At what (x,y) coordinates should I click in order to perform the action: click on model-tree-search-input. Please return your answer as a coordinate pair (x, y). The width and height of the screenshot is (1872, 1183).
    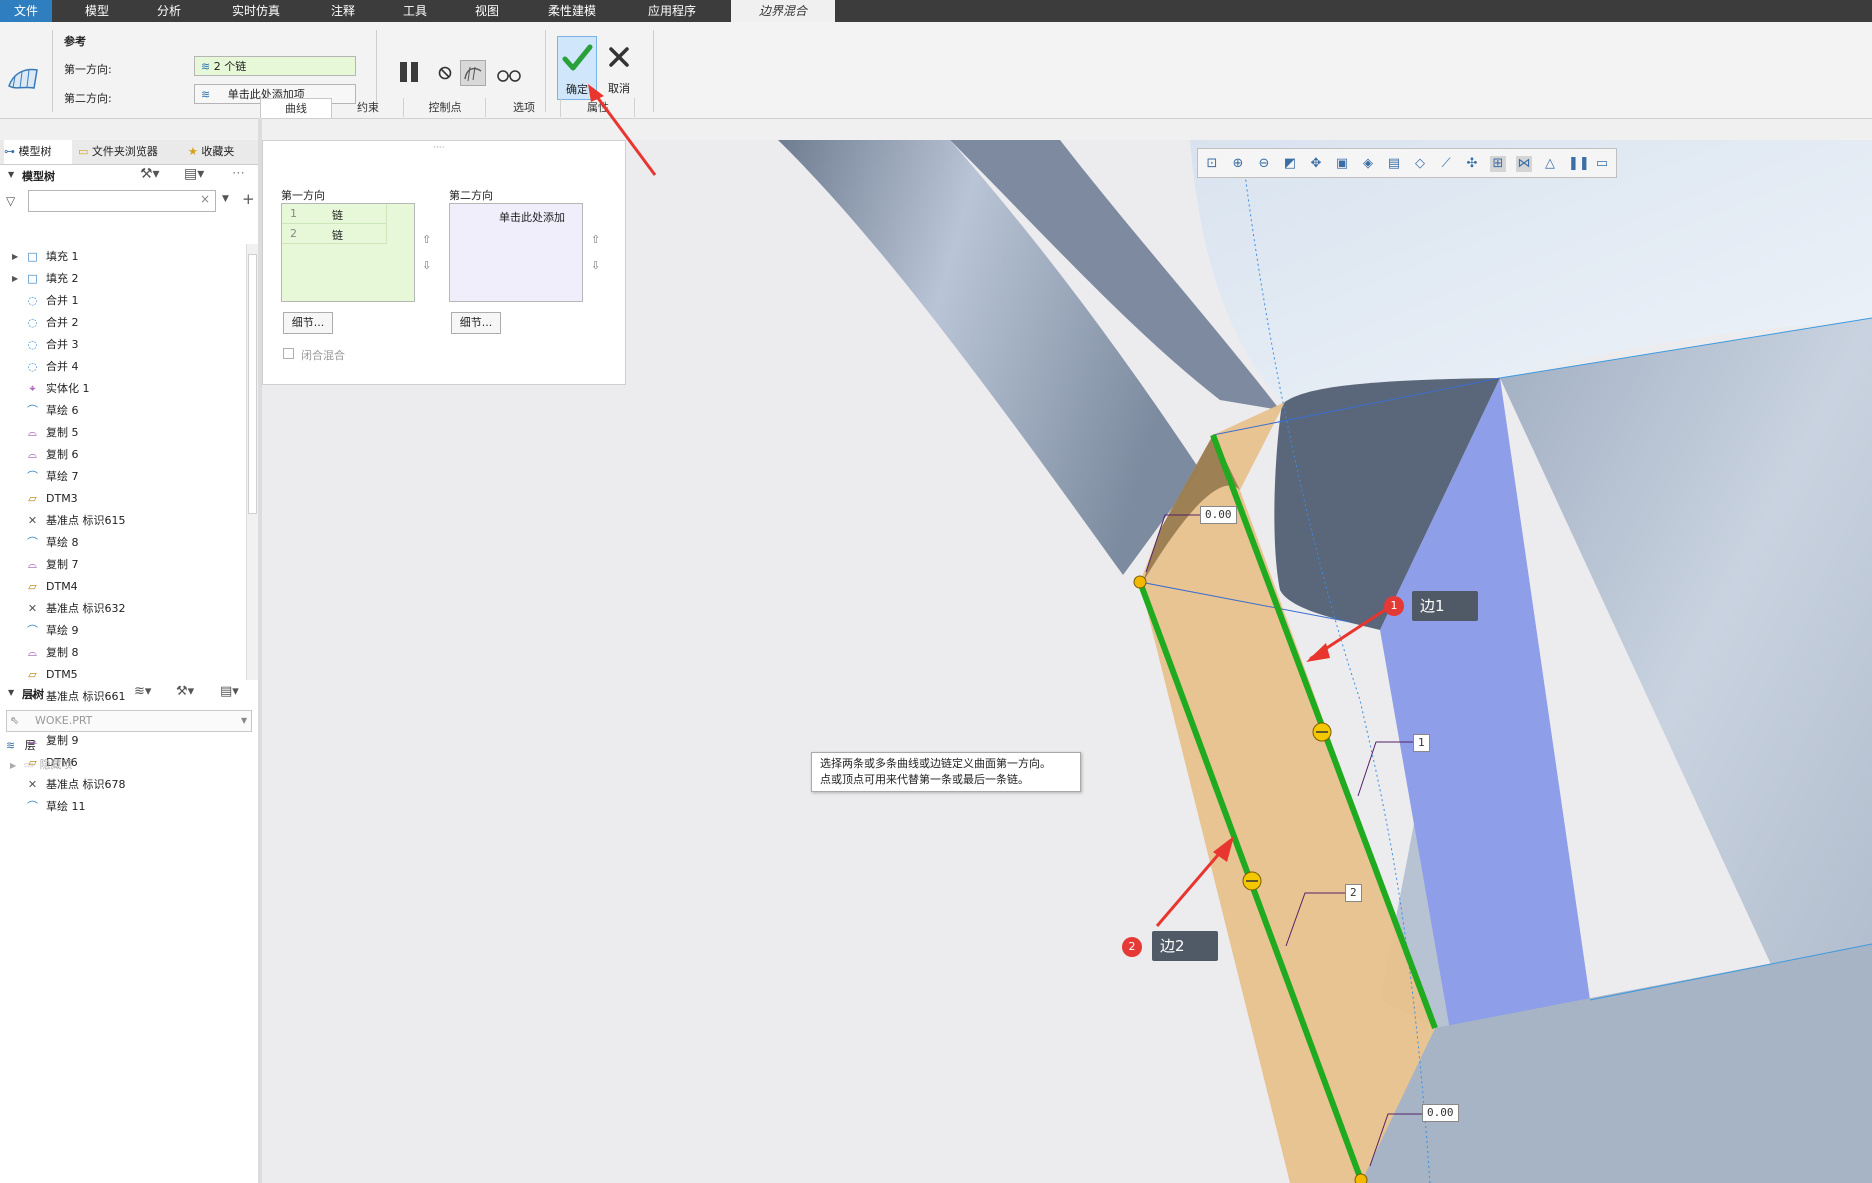
    Looking at the image, I should click on (122, 201).